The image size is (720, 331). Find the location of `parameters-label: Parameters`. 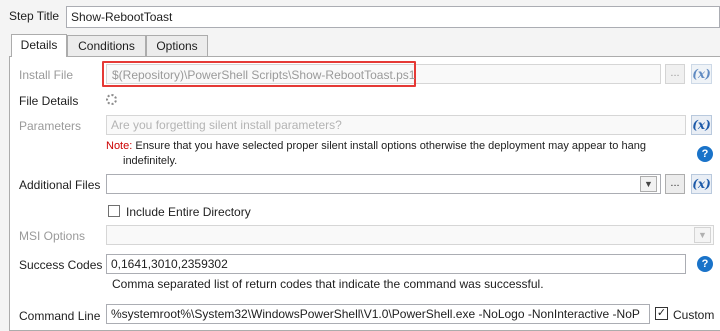

parameters-label: Parameters is located at coordinates (50, 126).